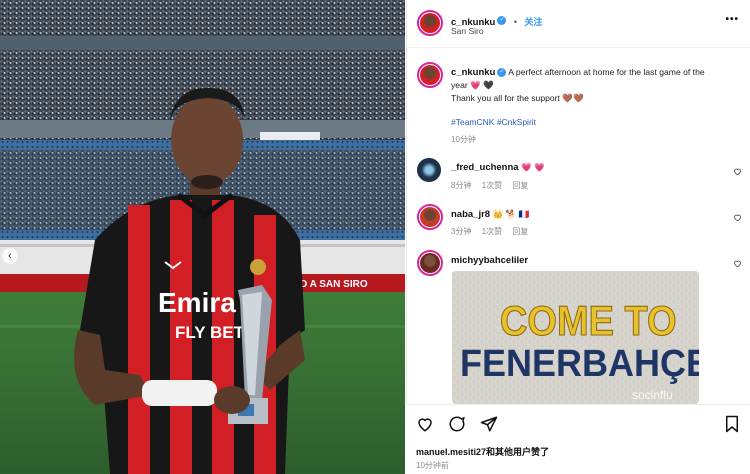  What do you see at coordinates (463, 139) in the screenshot?
I see `caption-time: 10分钟` at bounding box center [463, 139].